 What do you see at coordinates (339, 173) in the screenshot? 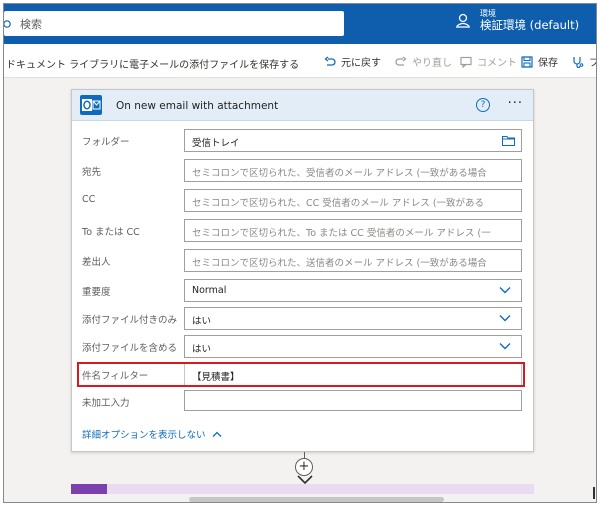
I see `field-placeholder: セミコロンで区切られた、受信者のメール アドレス (一致がある場合` at bounding box center [339, 173].